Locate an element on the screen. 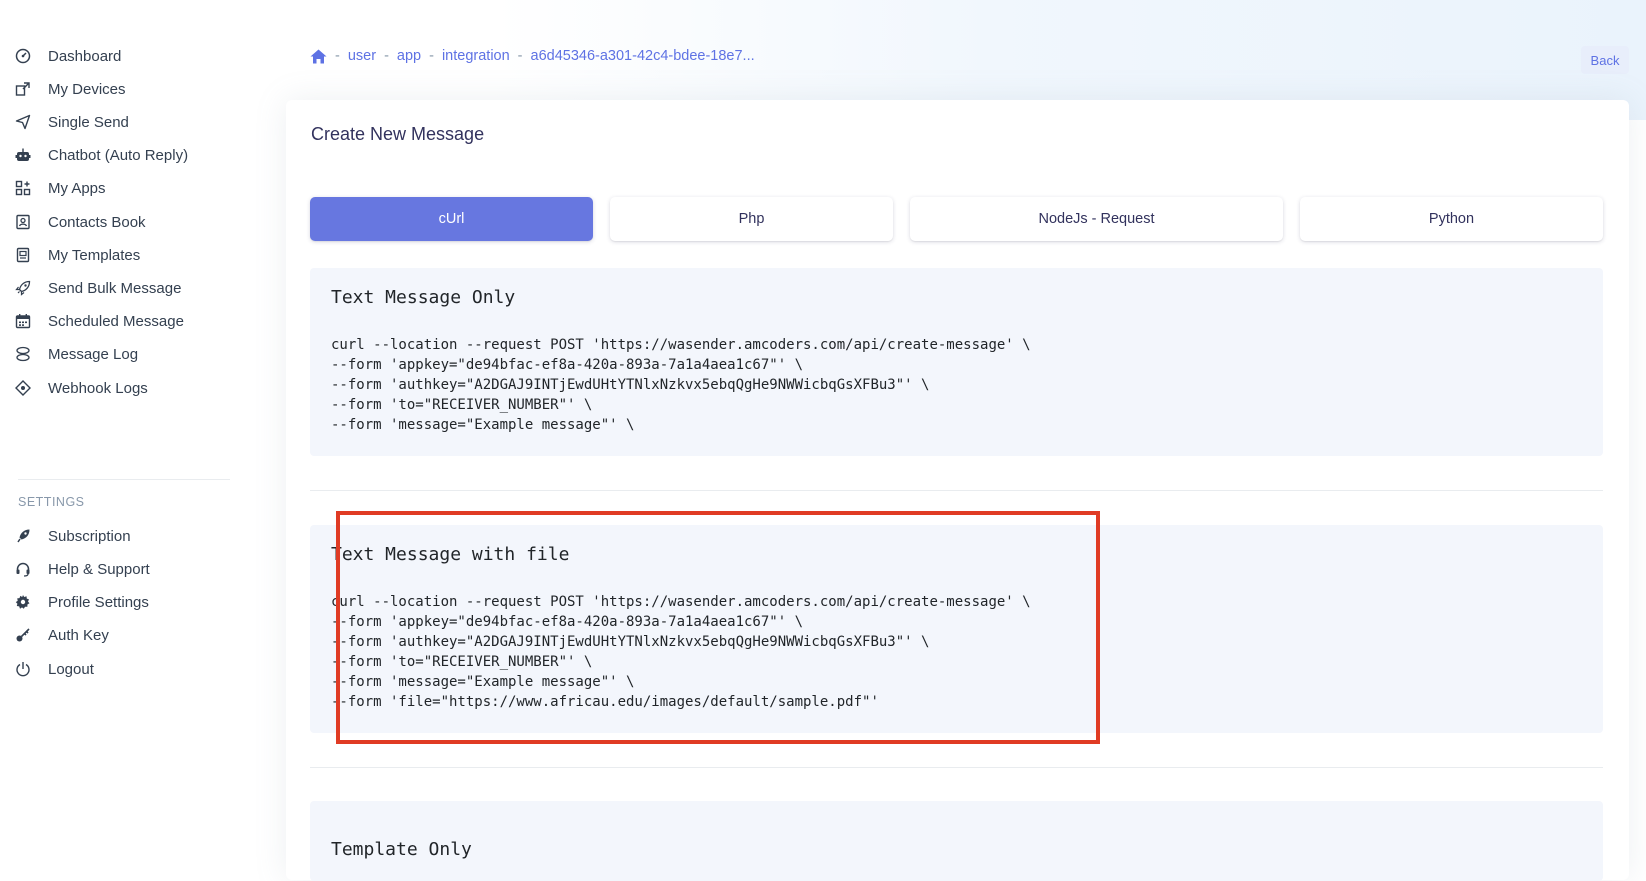 The height and width of the screenshot is (881, 1646). sidebar-item-subscription: Subscription is located at coordinates (72, 536).